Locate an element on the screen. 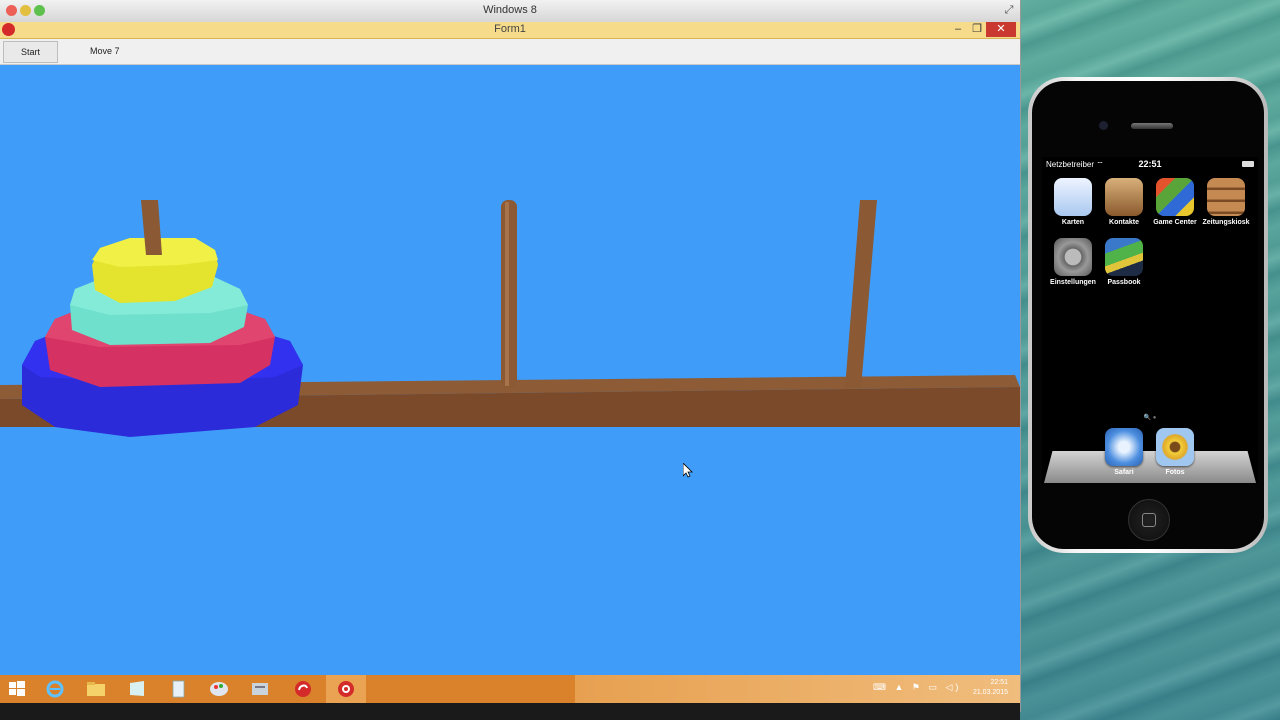  host-titlebar: Windows 8 ⤢ is located at coordinates (510, 11).